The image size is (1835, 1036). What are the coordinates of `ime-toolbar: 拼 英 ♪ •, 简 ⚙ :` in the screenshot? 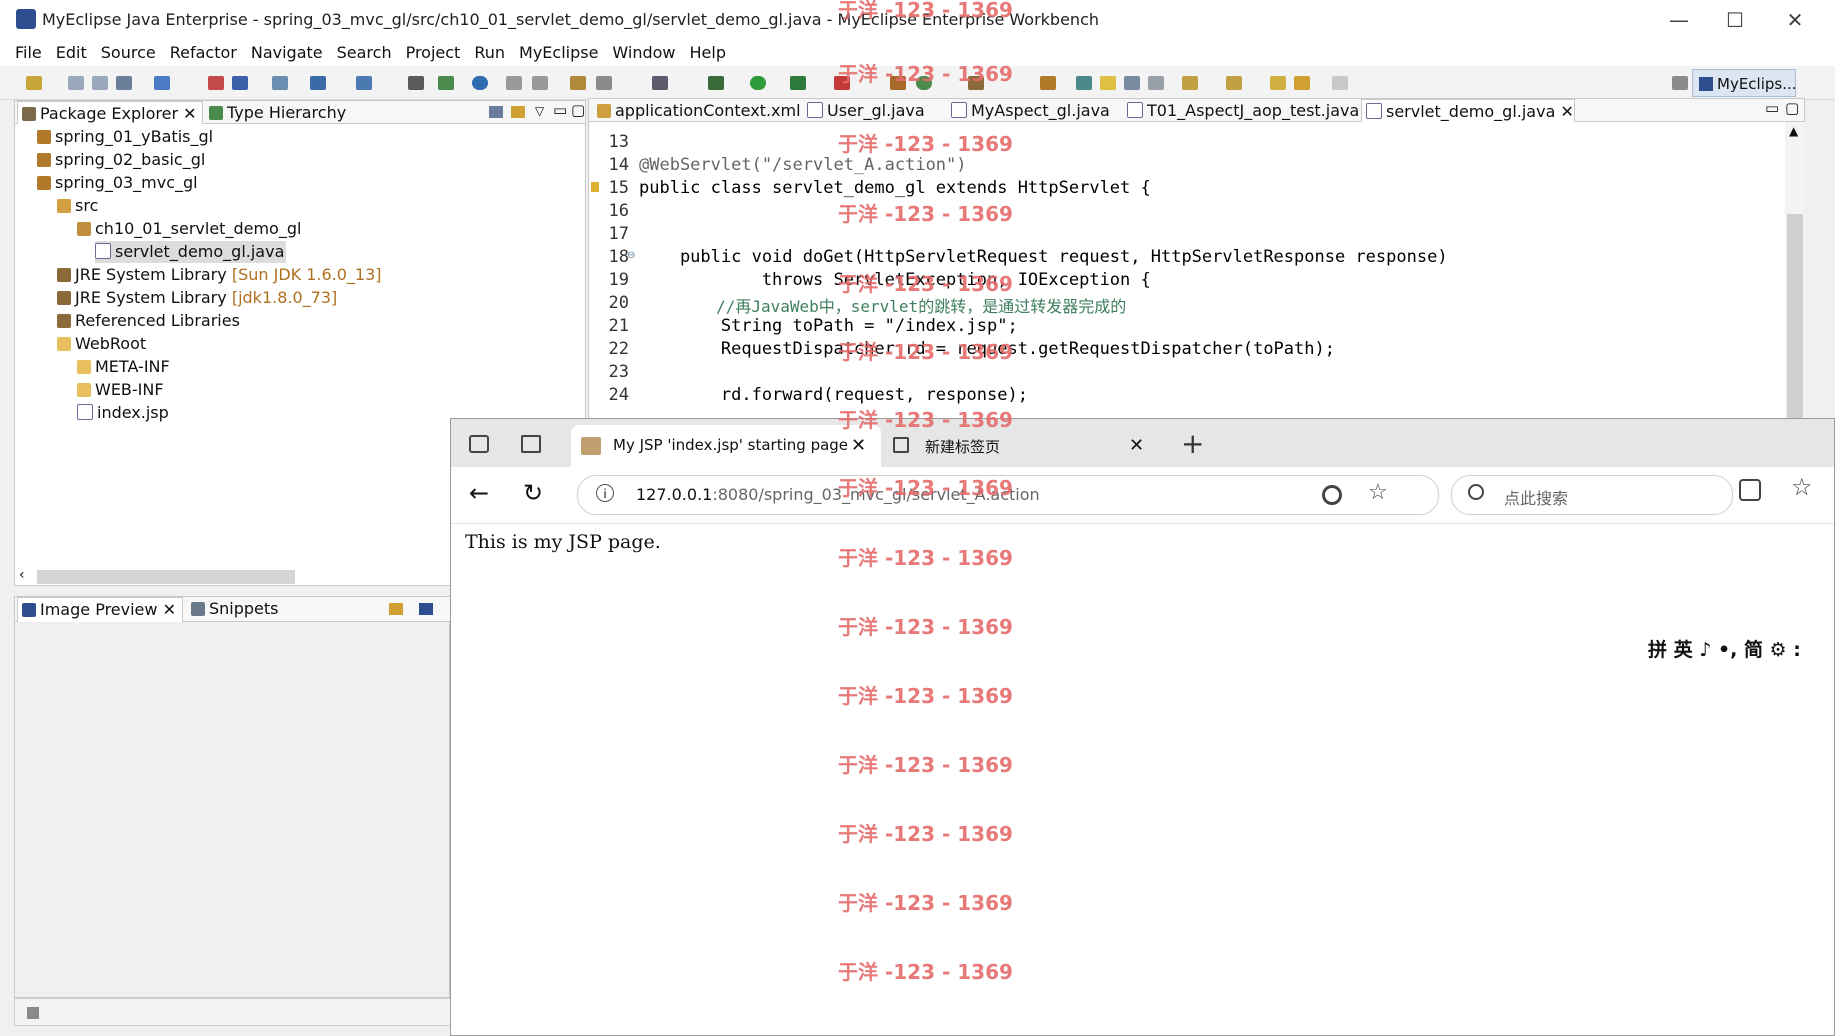 It's located at (1731, 650).